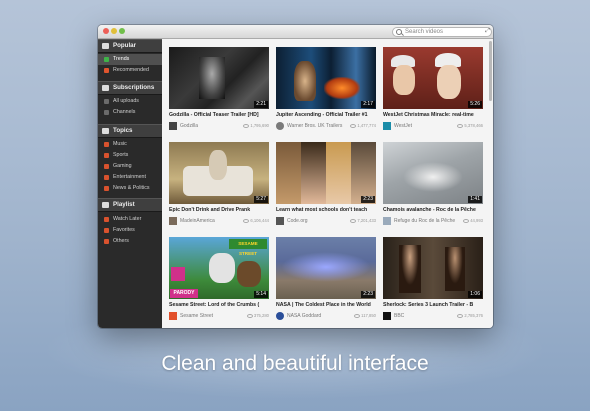 This screenshot has width=590, height=411. I want to click on duration-badge: 2:17, so click(368, 104).